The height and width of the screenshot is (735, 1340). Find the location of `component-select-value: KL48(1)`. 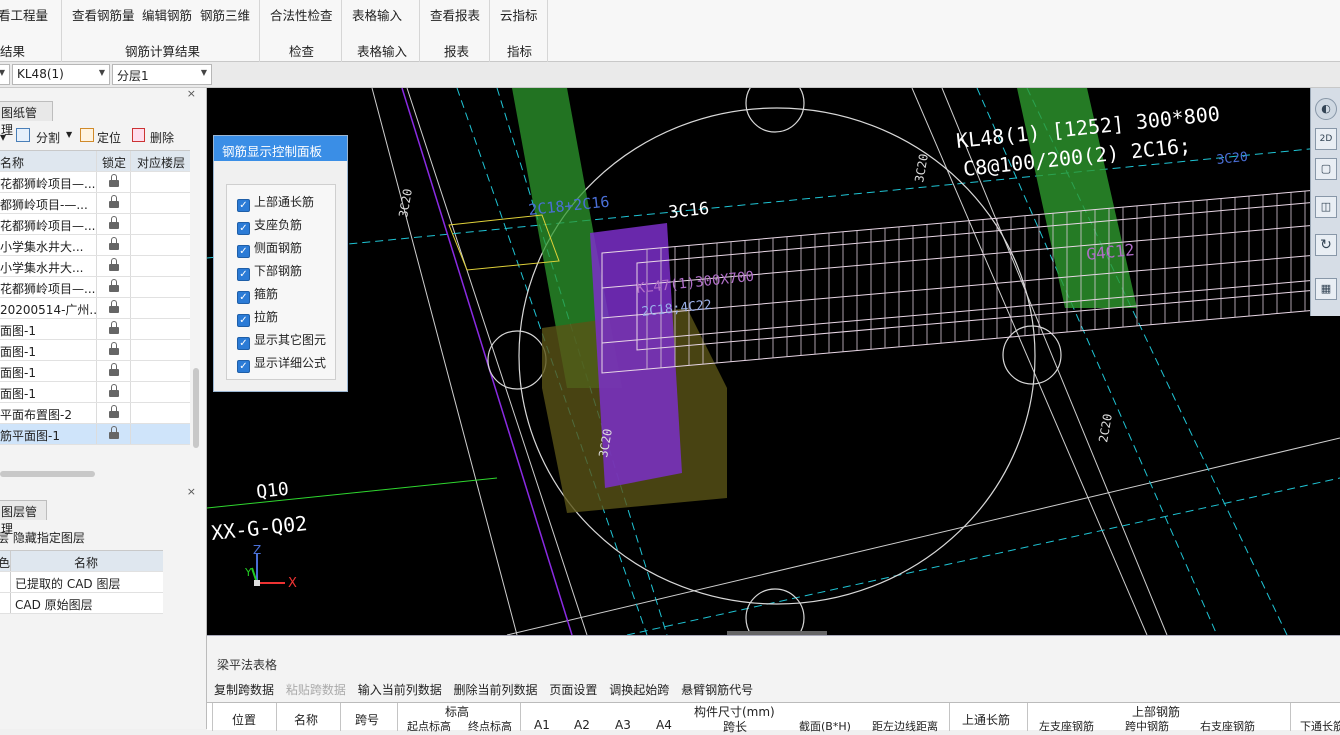

component-select-value: KL48(1) is located at coordinates (40, 74).